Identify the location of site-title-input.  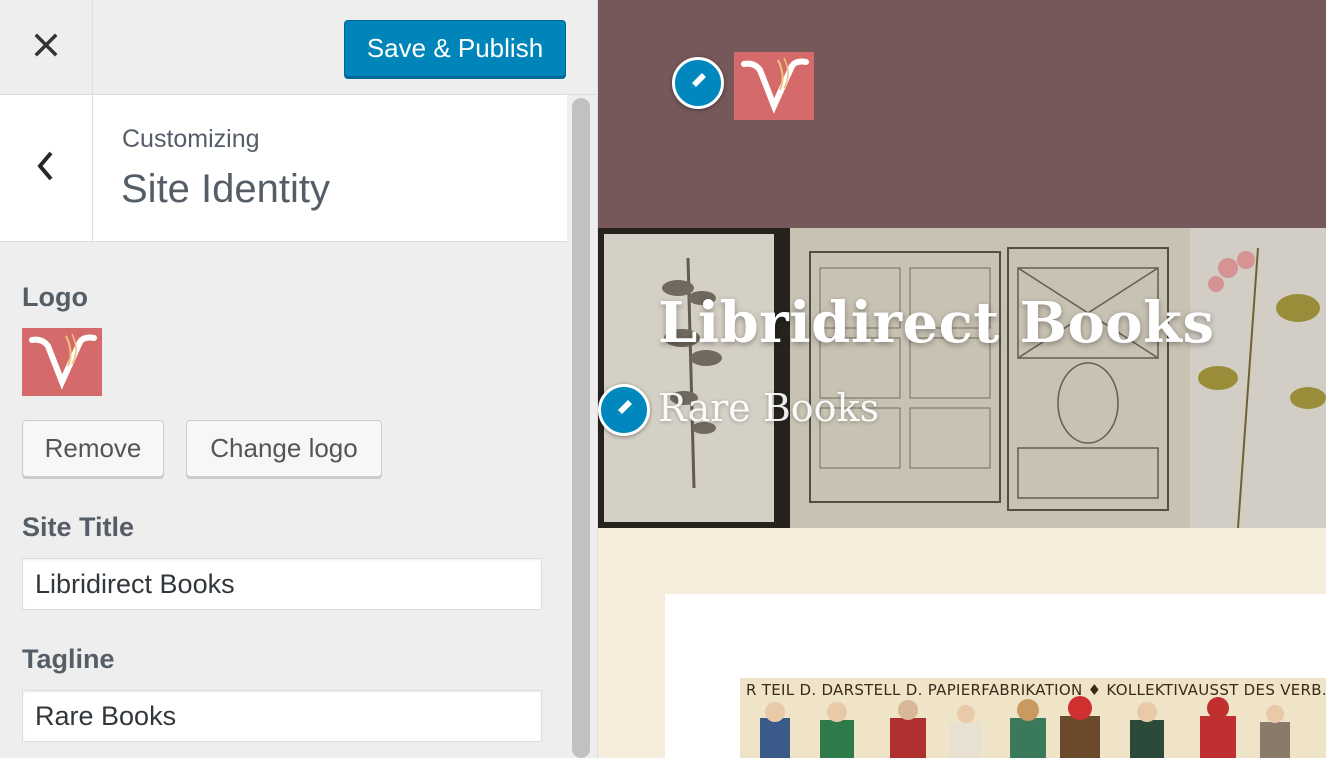
(282, 584).